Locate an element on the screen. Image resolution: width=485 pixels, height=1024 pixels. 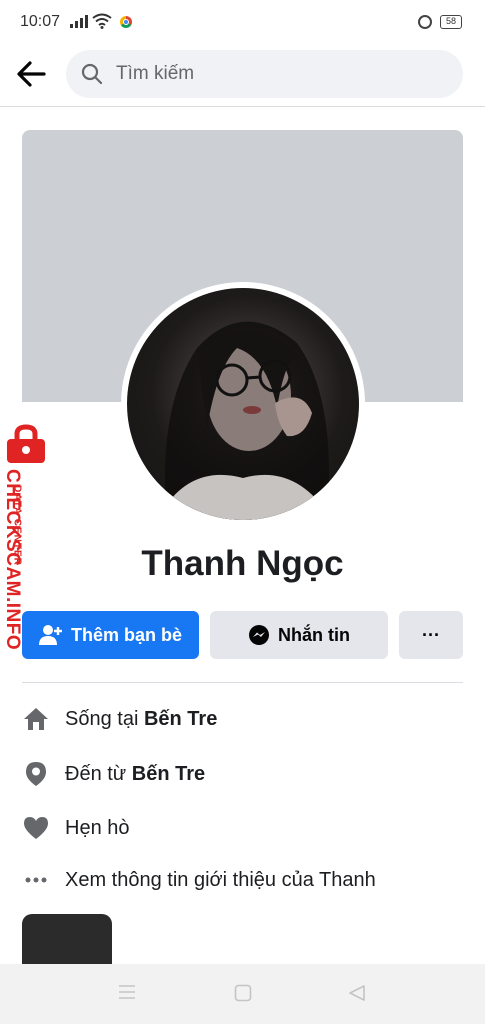
back-button is located at coordinates (32, 74).